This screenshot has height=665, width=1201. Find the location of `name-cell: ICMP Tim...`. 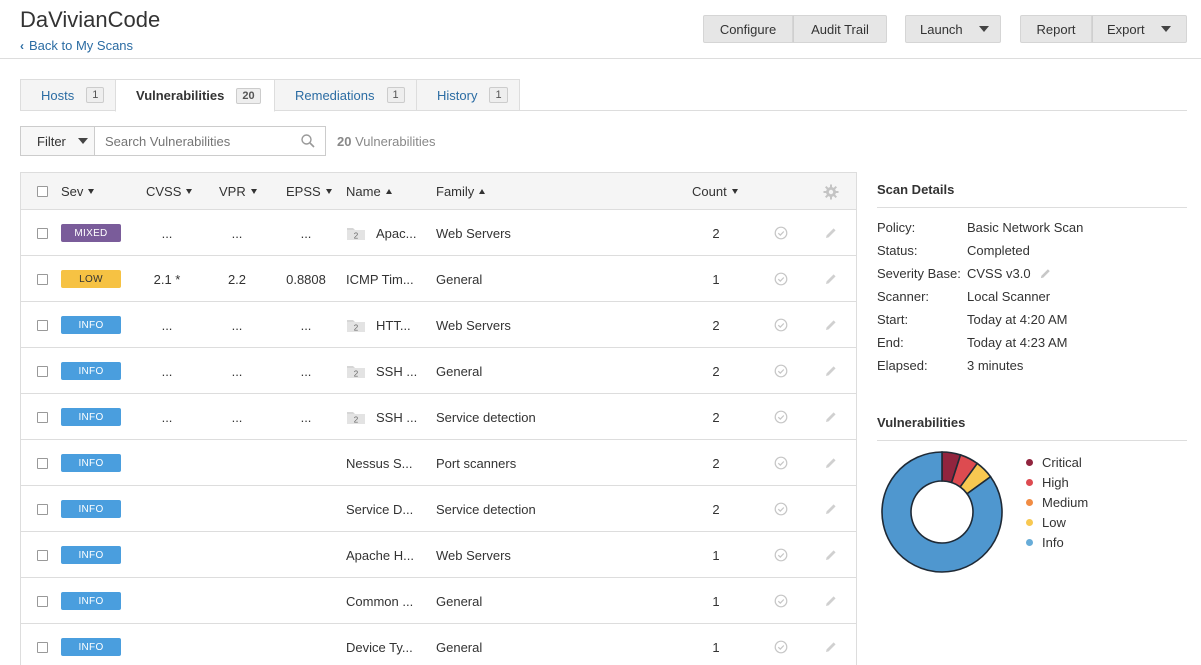

name-cell: ICMP Tim... is located at coordinates (380, 279).